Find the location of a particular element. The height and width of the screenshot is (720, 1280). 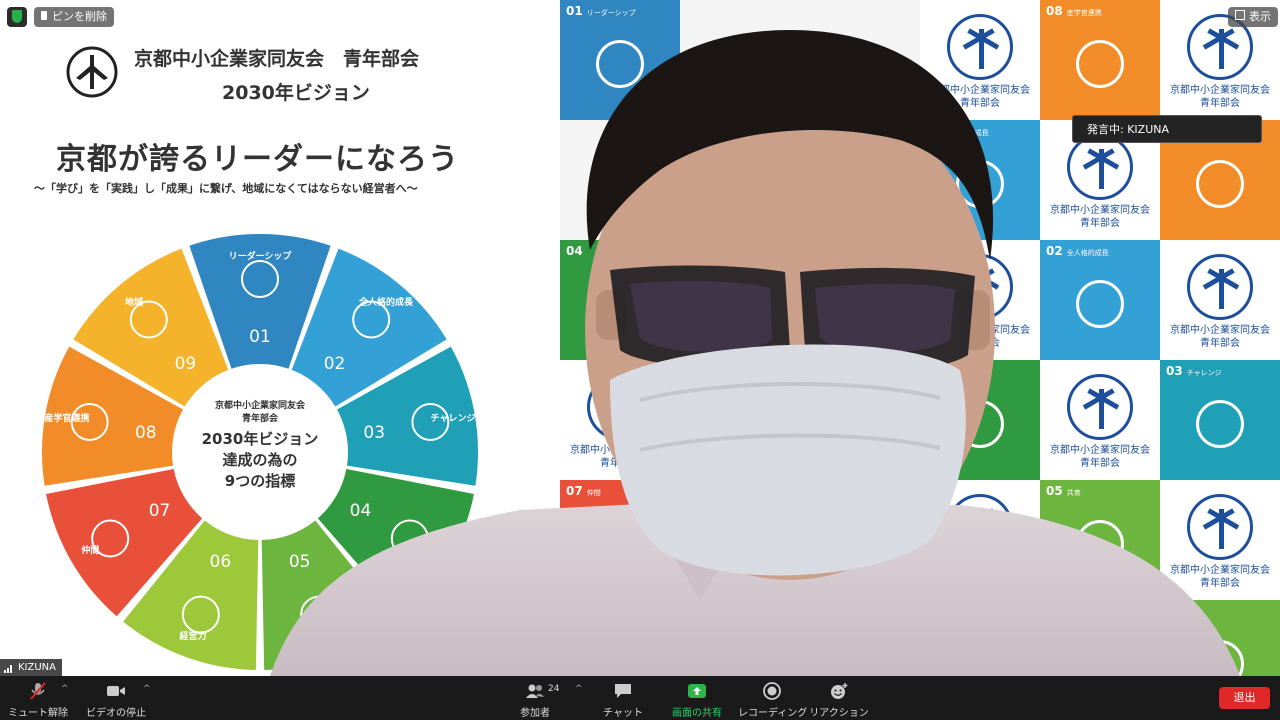

participants-button: 参加者 is located at coordinates (535, 698).